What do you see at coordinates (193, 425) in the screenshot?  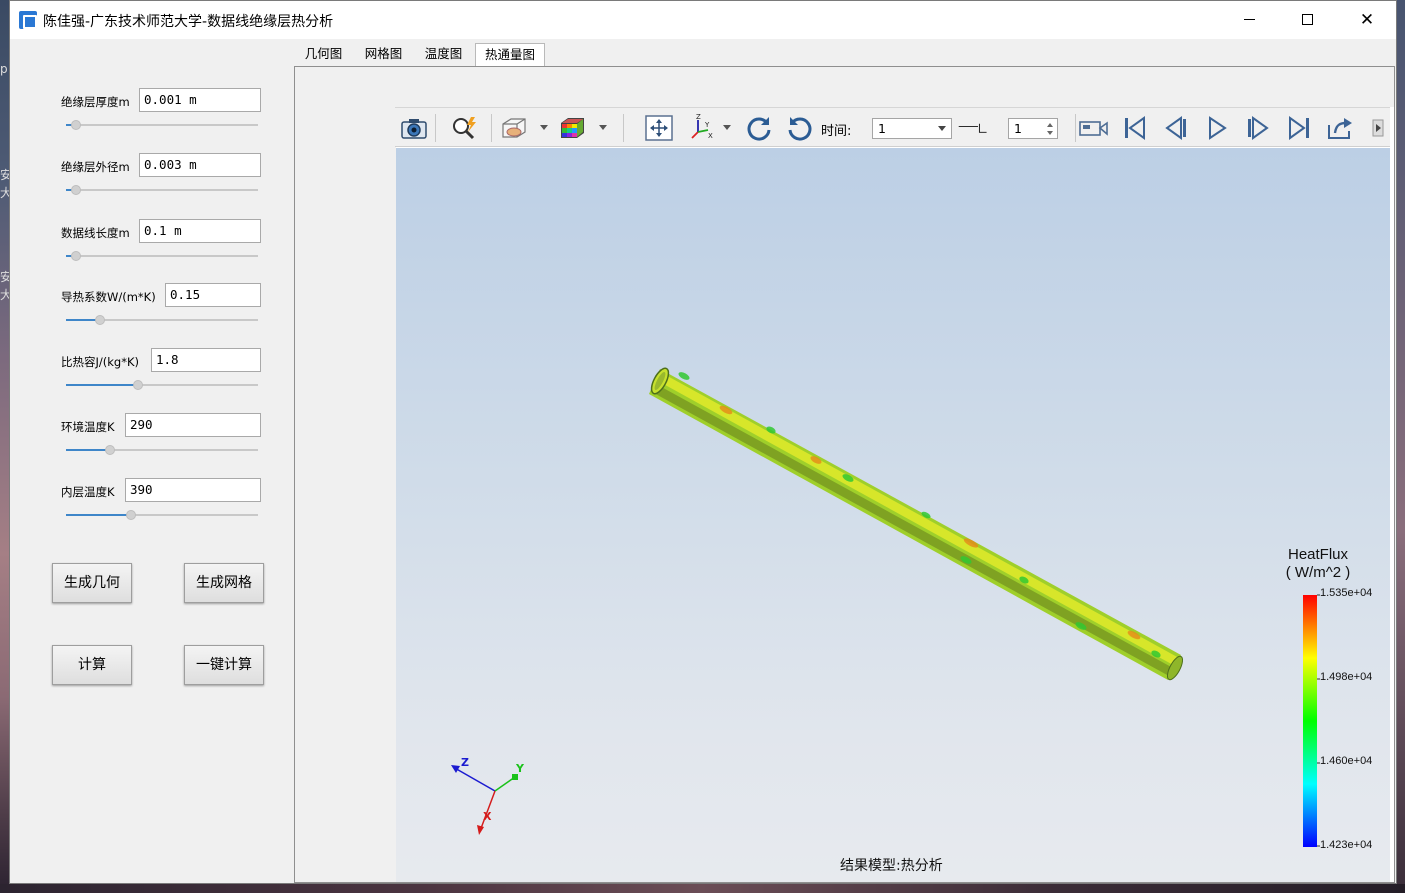 I see `ambient-temperature-input: 290` at bounding box center [193, 425].